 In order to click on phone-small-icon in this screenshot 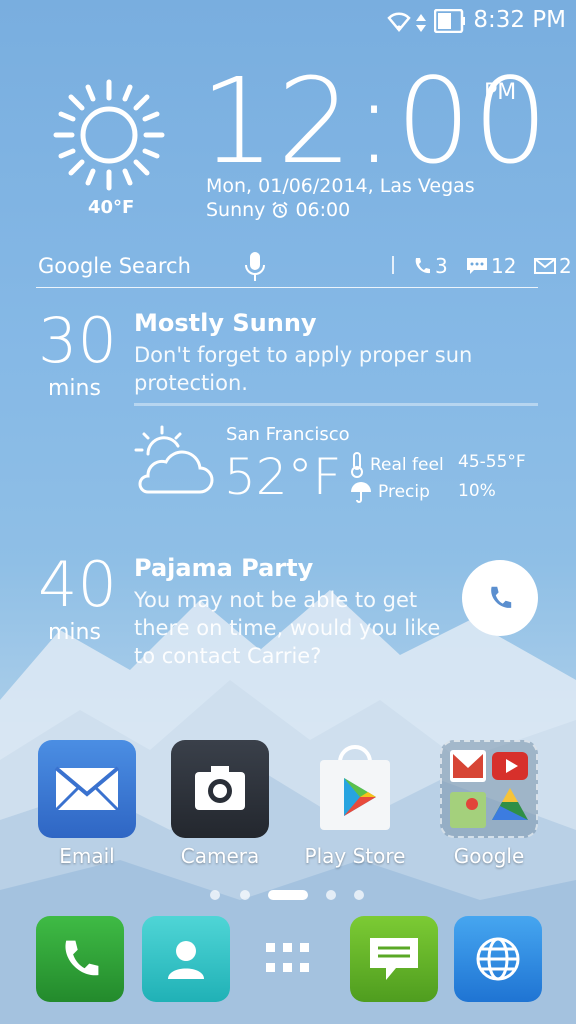, I will do `click(422, 266)`.